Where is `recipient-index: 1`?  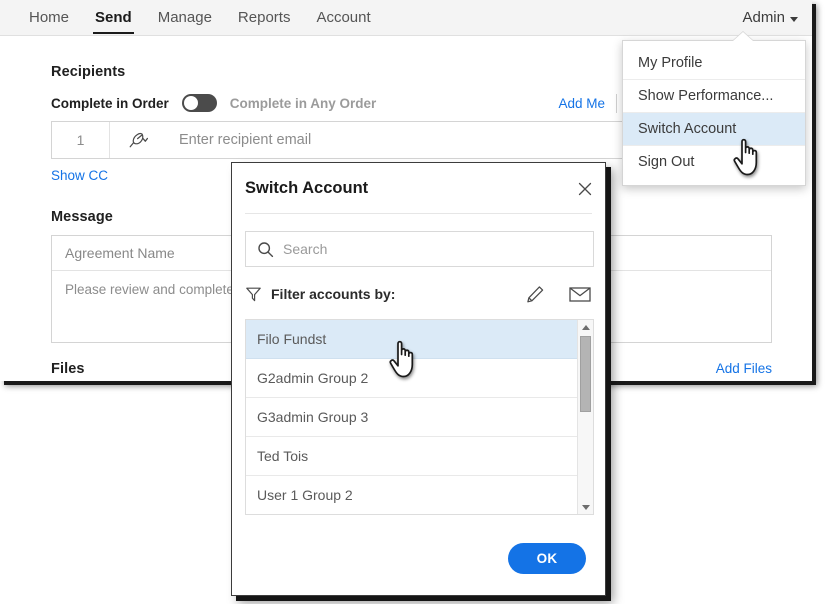
recipient-index: 1 is located at coordinates (81, 140).